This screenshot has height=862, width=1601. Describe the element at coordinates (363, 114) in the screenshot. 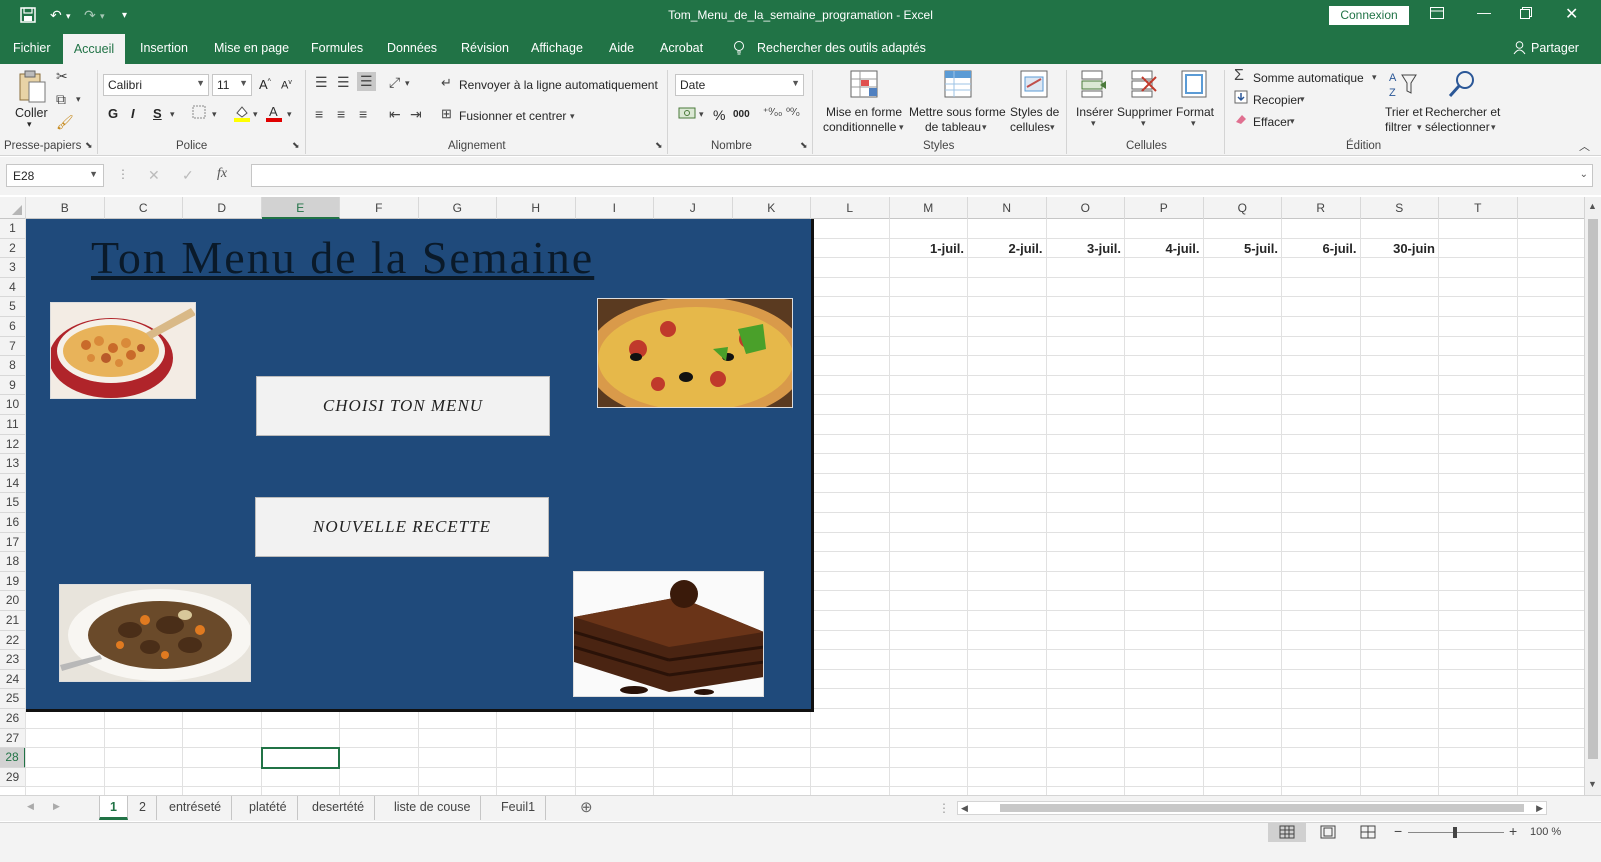

I see `align-right-icon: ≡` at that location.